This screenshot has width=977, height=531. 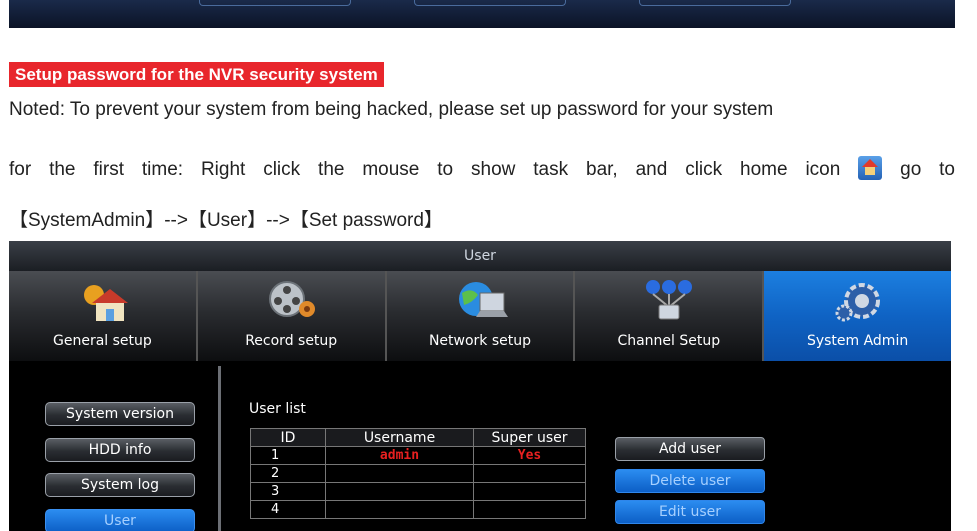 I want to click on tab-record-setup: Record setup, so click(x=292, y=316).